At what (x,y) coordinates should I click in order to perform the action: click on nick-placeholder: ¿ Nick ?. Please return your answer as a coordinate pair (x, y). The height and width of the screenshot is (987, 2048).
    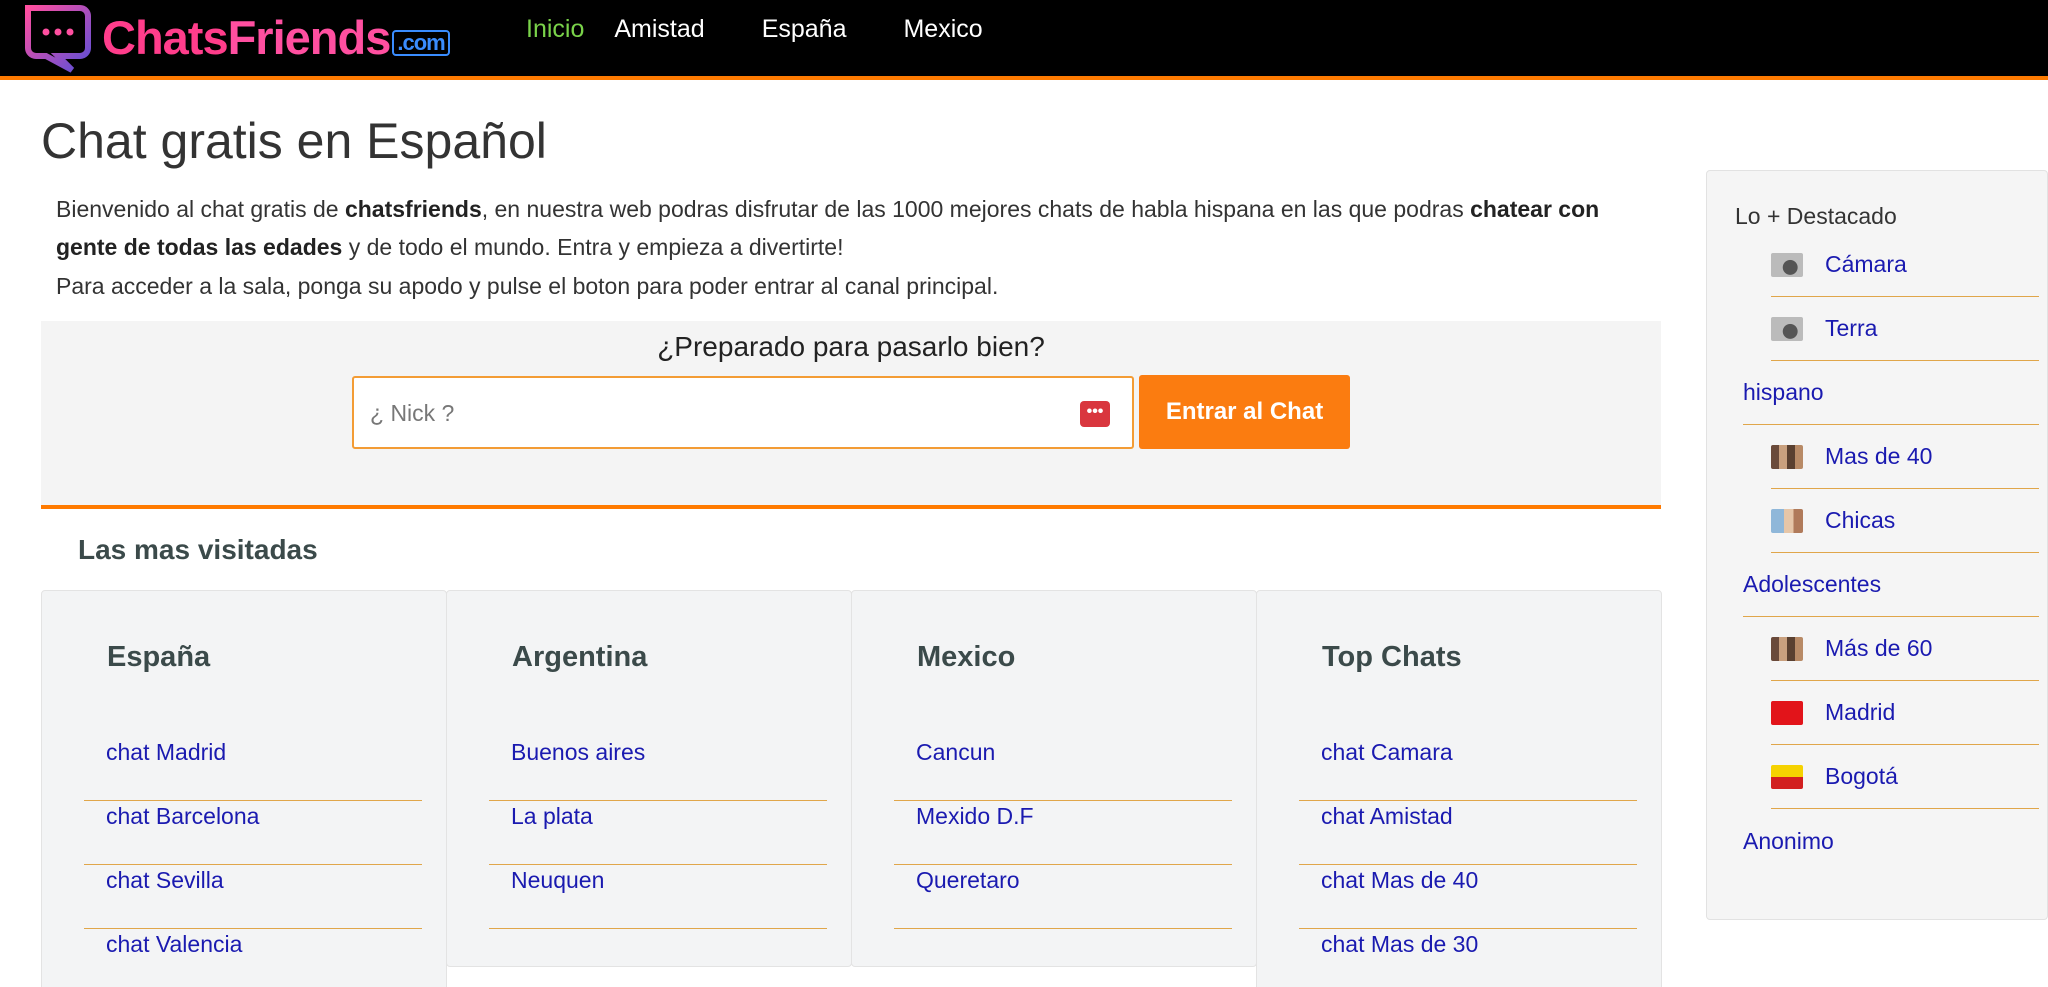
    Looking at the image, I should click on (412, 413).